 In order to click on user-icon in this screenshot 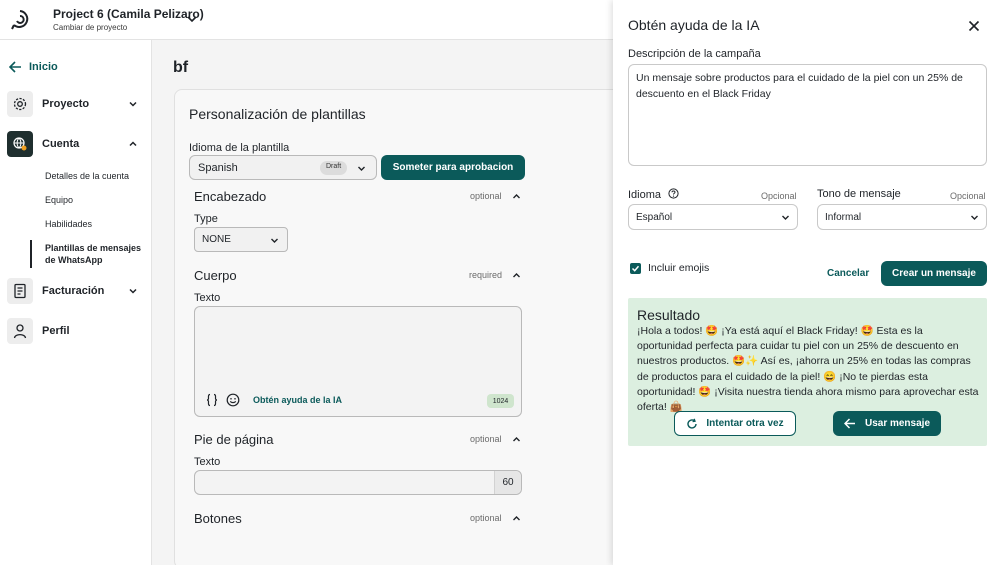, I will do `click(20, 331)`.